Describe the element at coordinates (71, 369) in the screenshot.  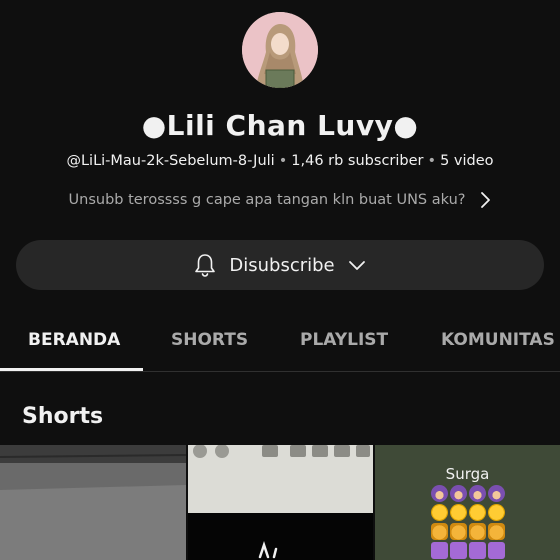
I see `active-tab-indicator` at that location.